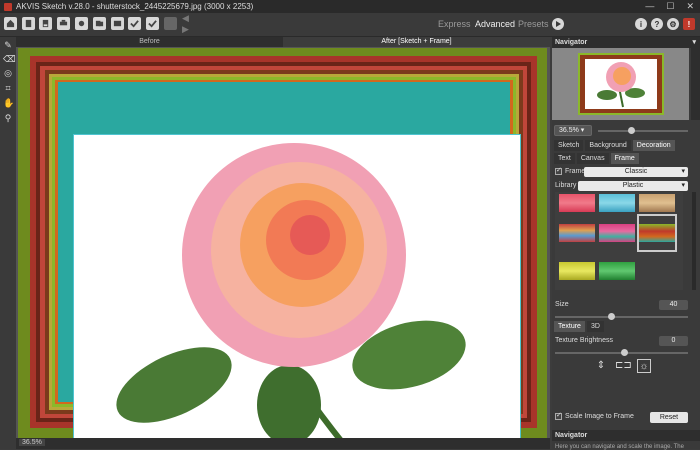  Describe the element at coordinates (584, 340) in the screenshot. I see `texture-brightness-label: Texture Brightness` at that location.